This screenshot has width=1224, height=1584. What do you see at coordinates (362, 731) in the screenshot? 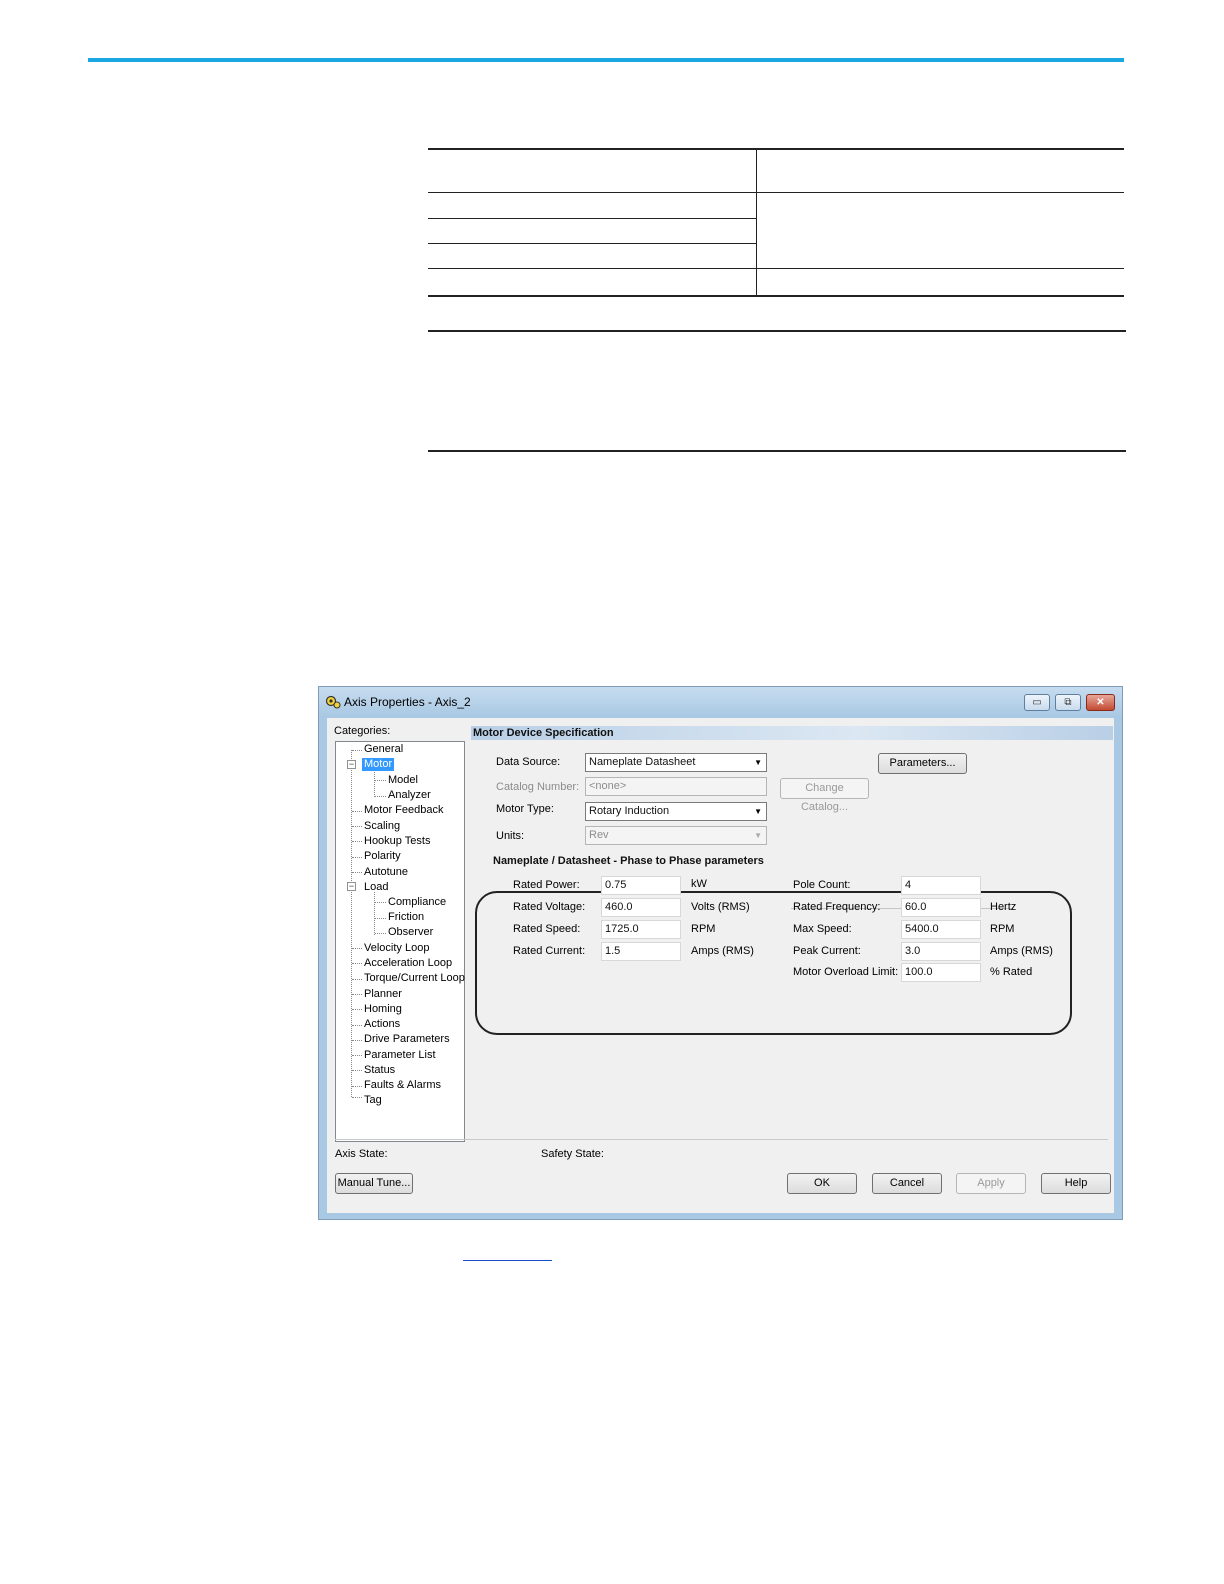
I see `categories-label: Categories:` at bounding box center [362, 731].